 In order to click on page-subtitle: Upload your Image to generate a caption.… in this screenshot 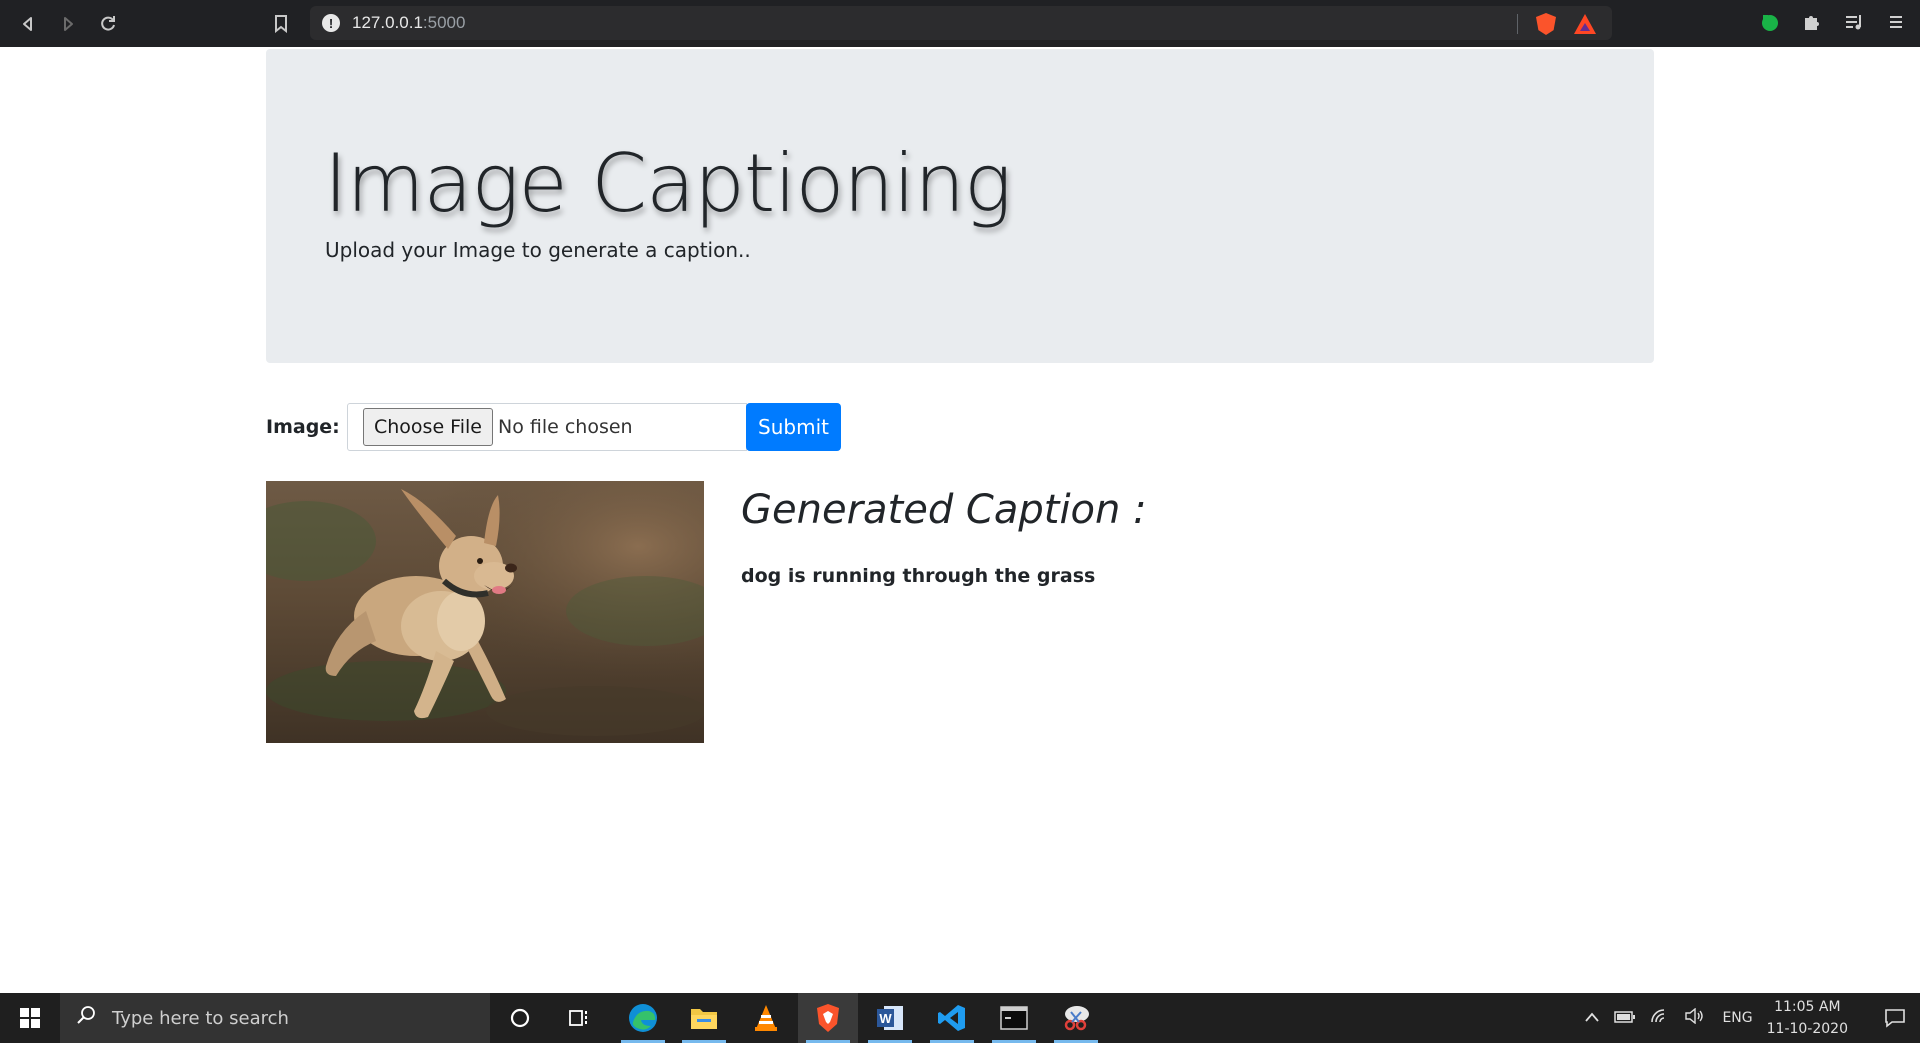, I will do `click(538, 250)`.